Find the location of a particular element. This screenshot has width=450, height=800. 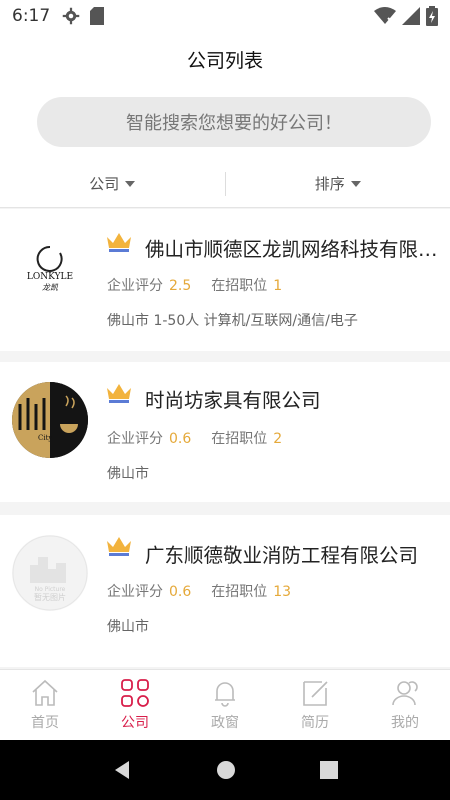

filter-sort-label: 排序 is located at coordinates (329, 184).